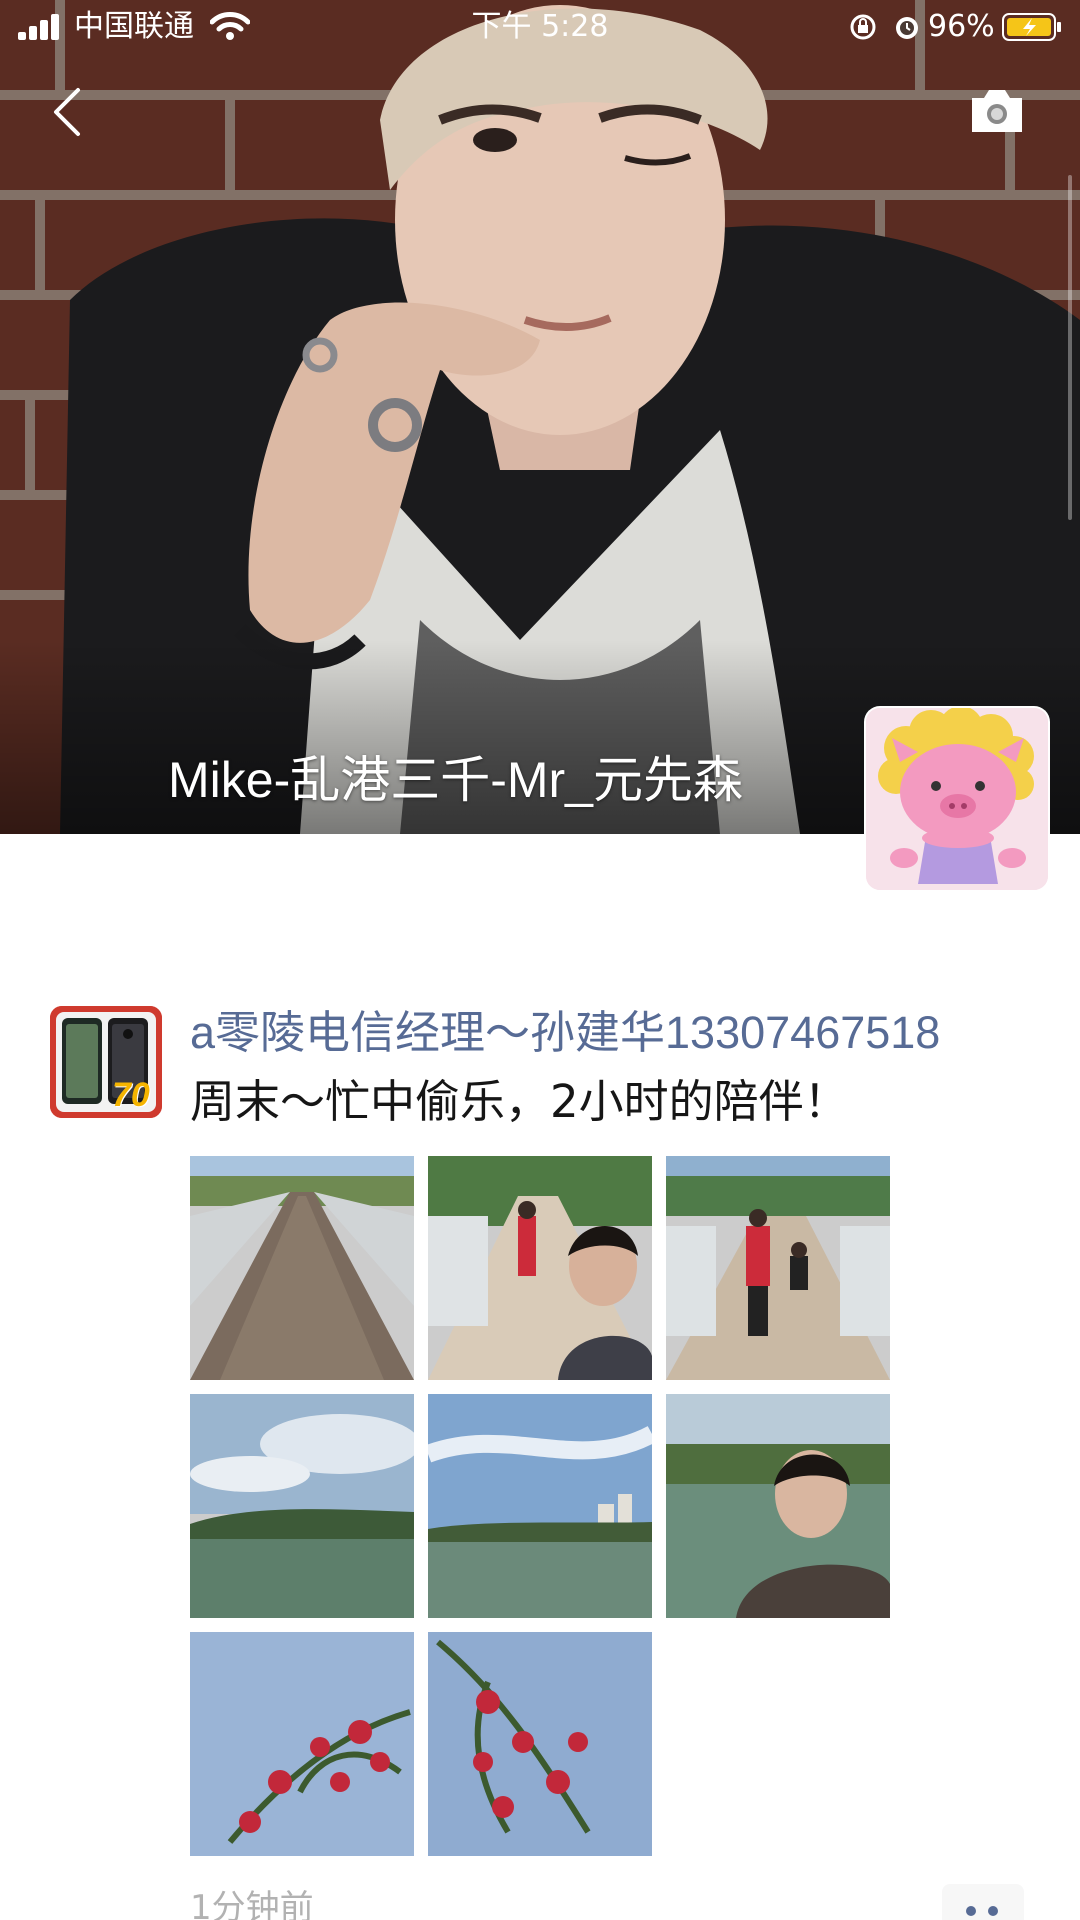  I want to click on family-bridge-photo, so click(778, 1268).